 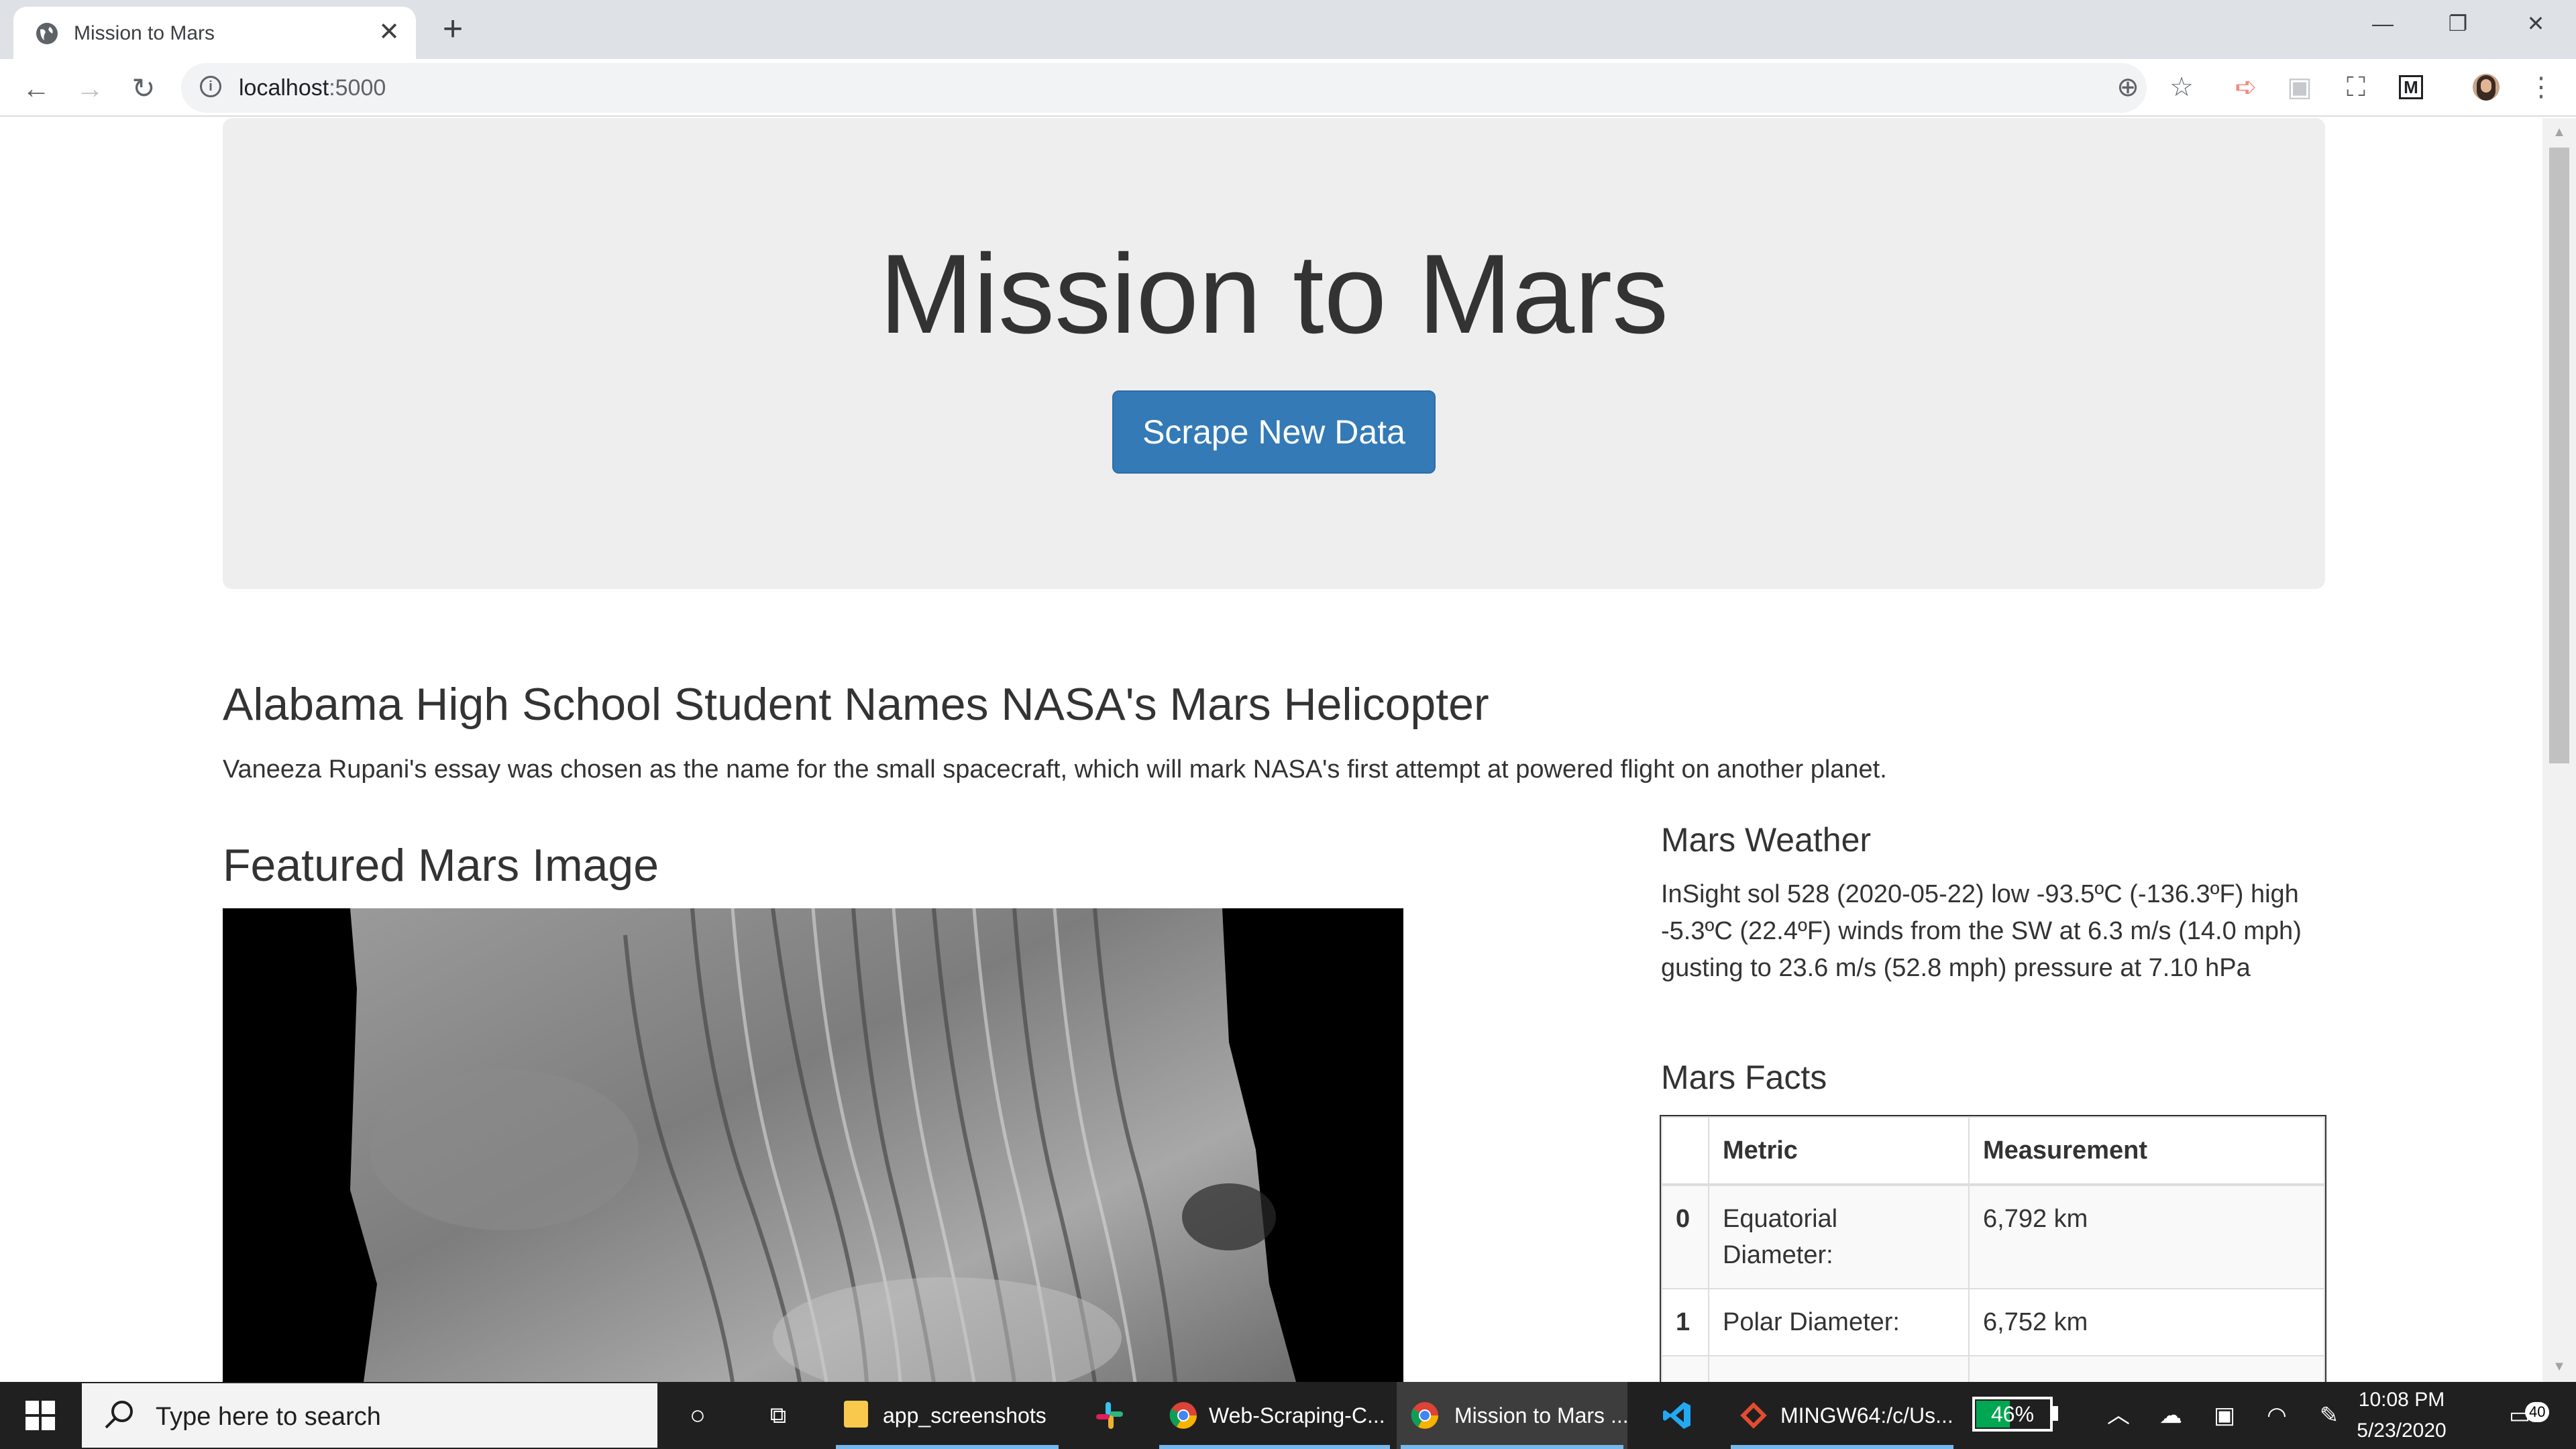 I want to click on tray-app-icon: ▣, so click(x=2224, y=1415).